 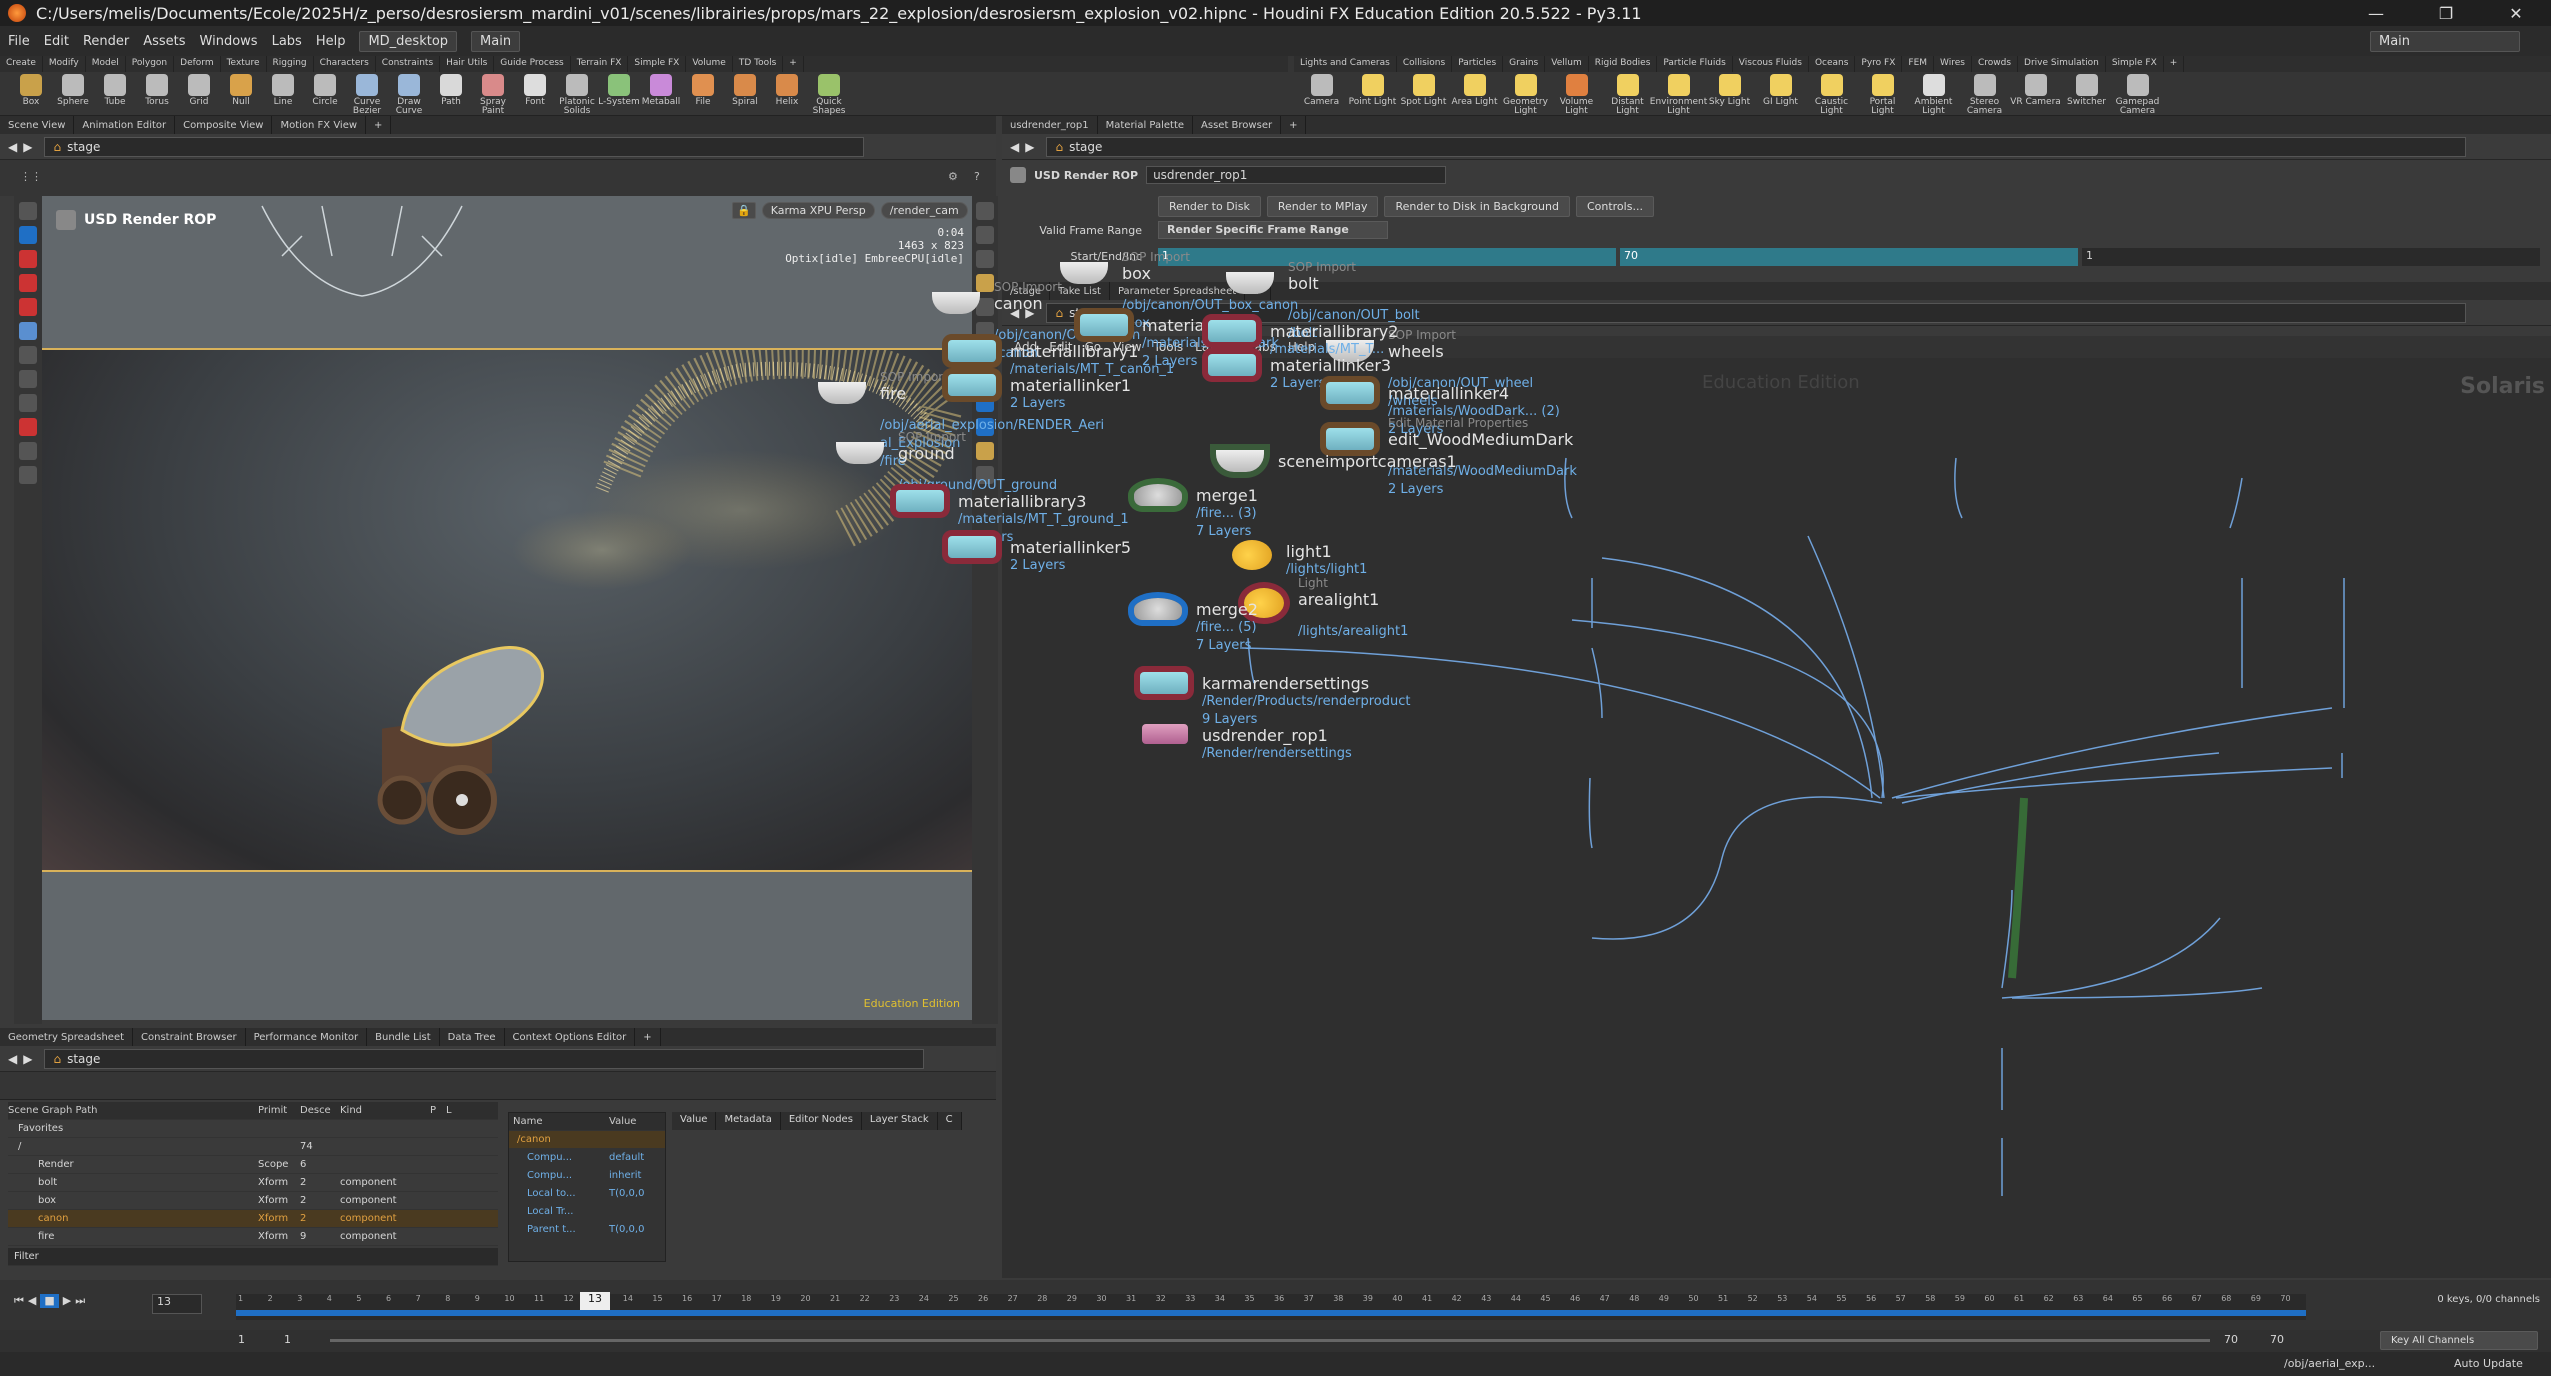 I want to click on help-icon: ?, so click(x=977, y=176).